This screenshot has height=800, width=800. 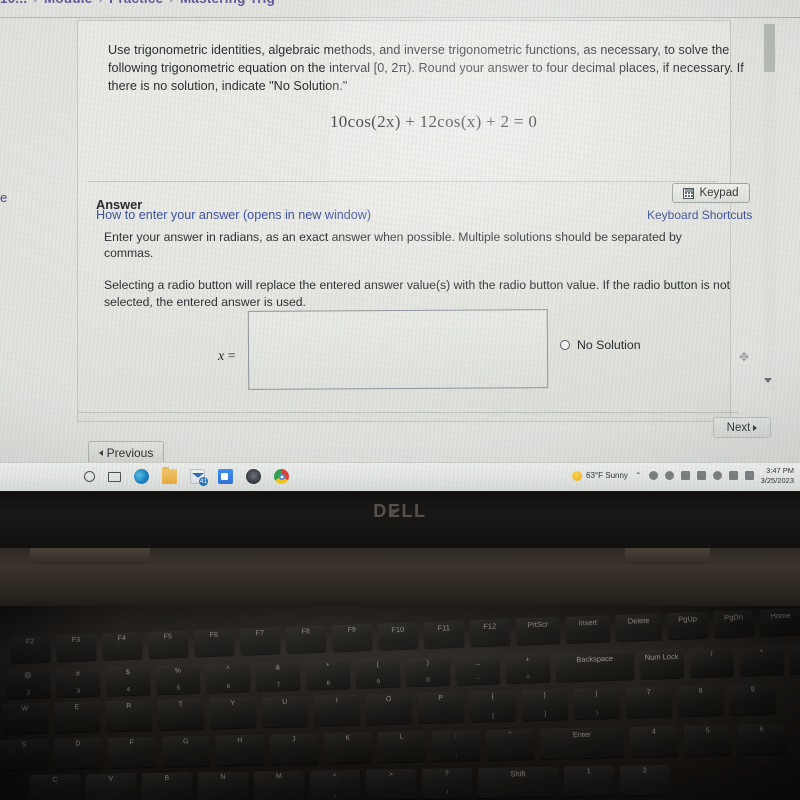 What do you see at coordinates (78, 683) in the screenshot?
I see `key-: #3` at bounding box center [78, 683].